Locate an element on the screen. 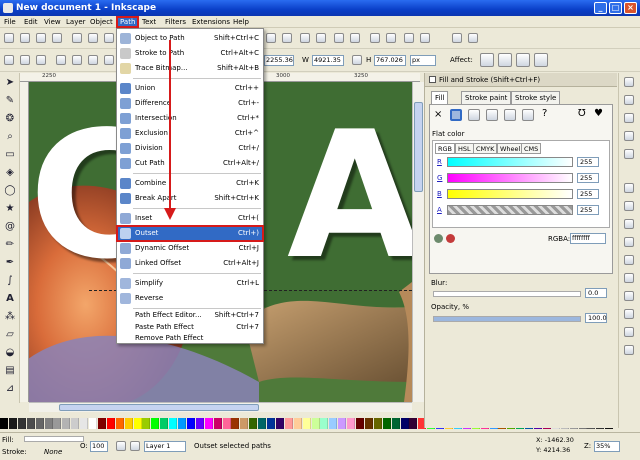 Image resolution: width=640 pixels, height=460 pixels. annotation-arrow is located at coordinates (170, 130).